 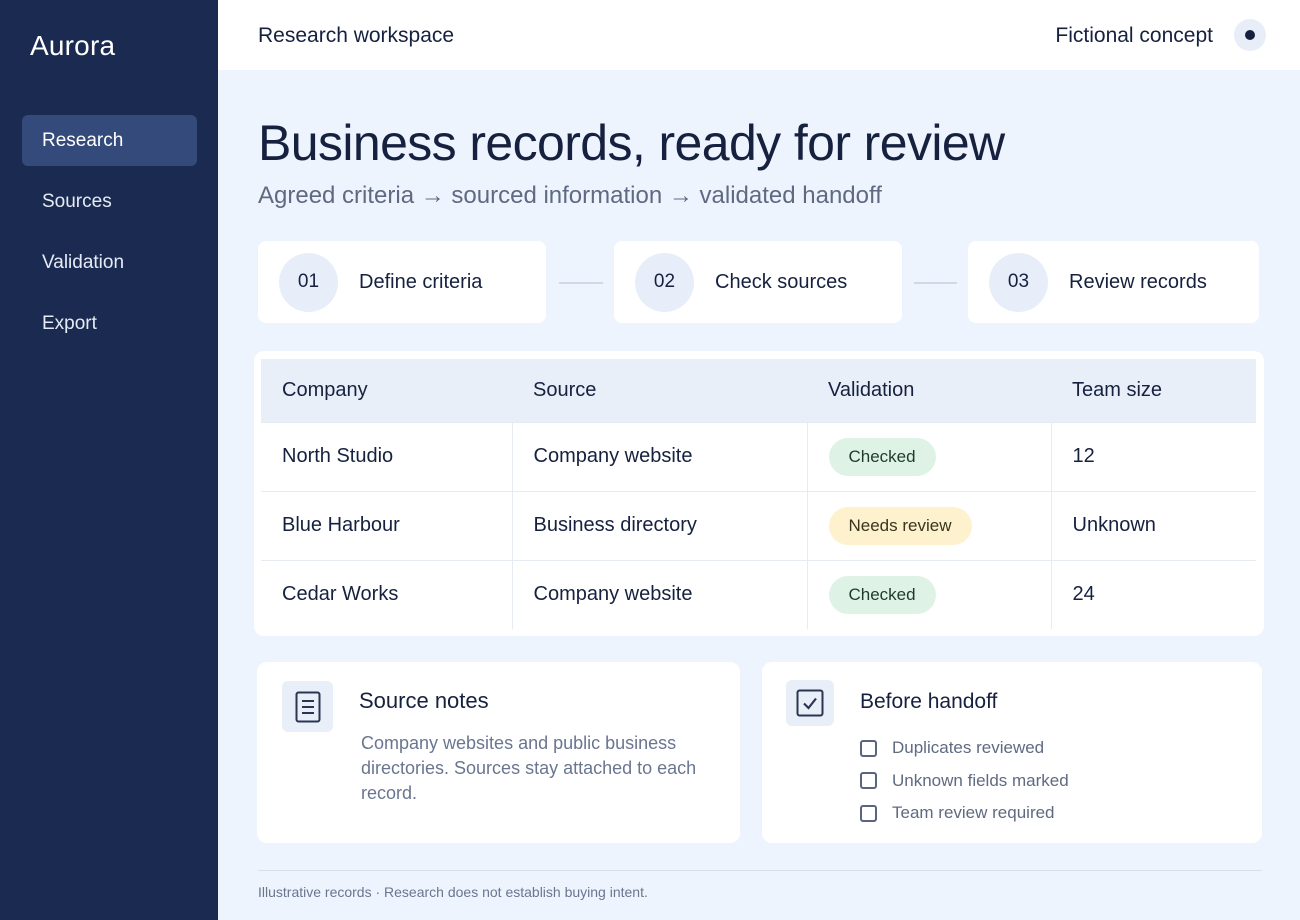 I want to click on checkbox-checked-icon, so click(x=810, y=703).